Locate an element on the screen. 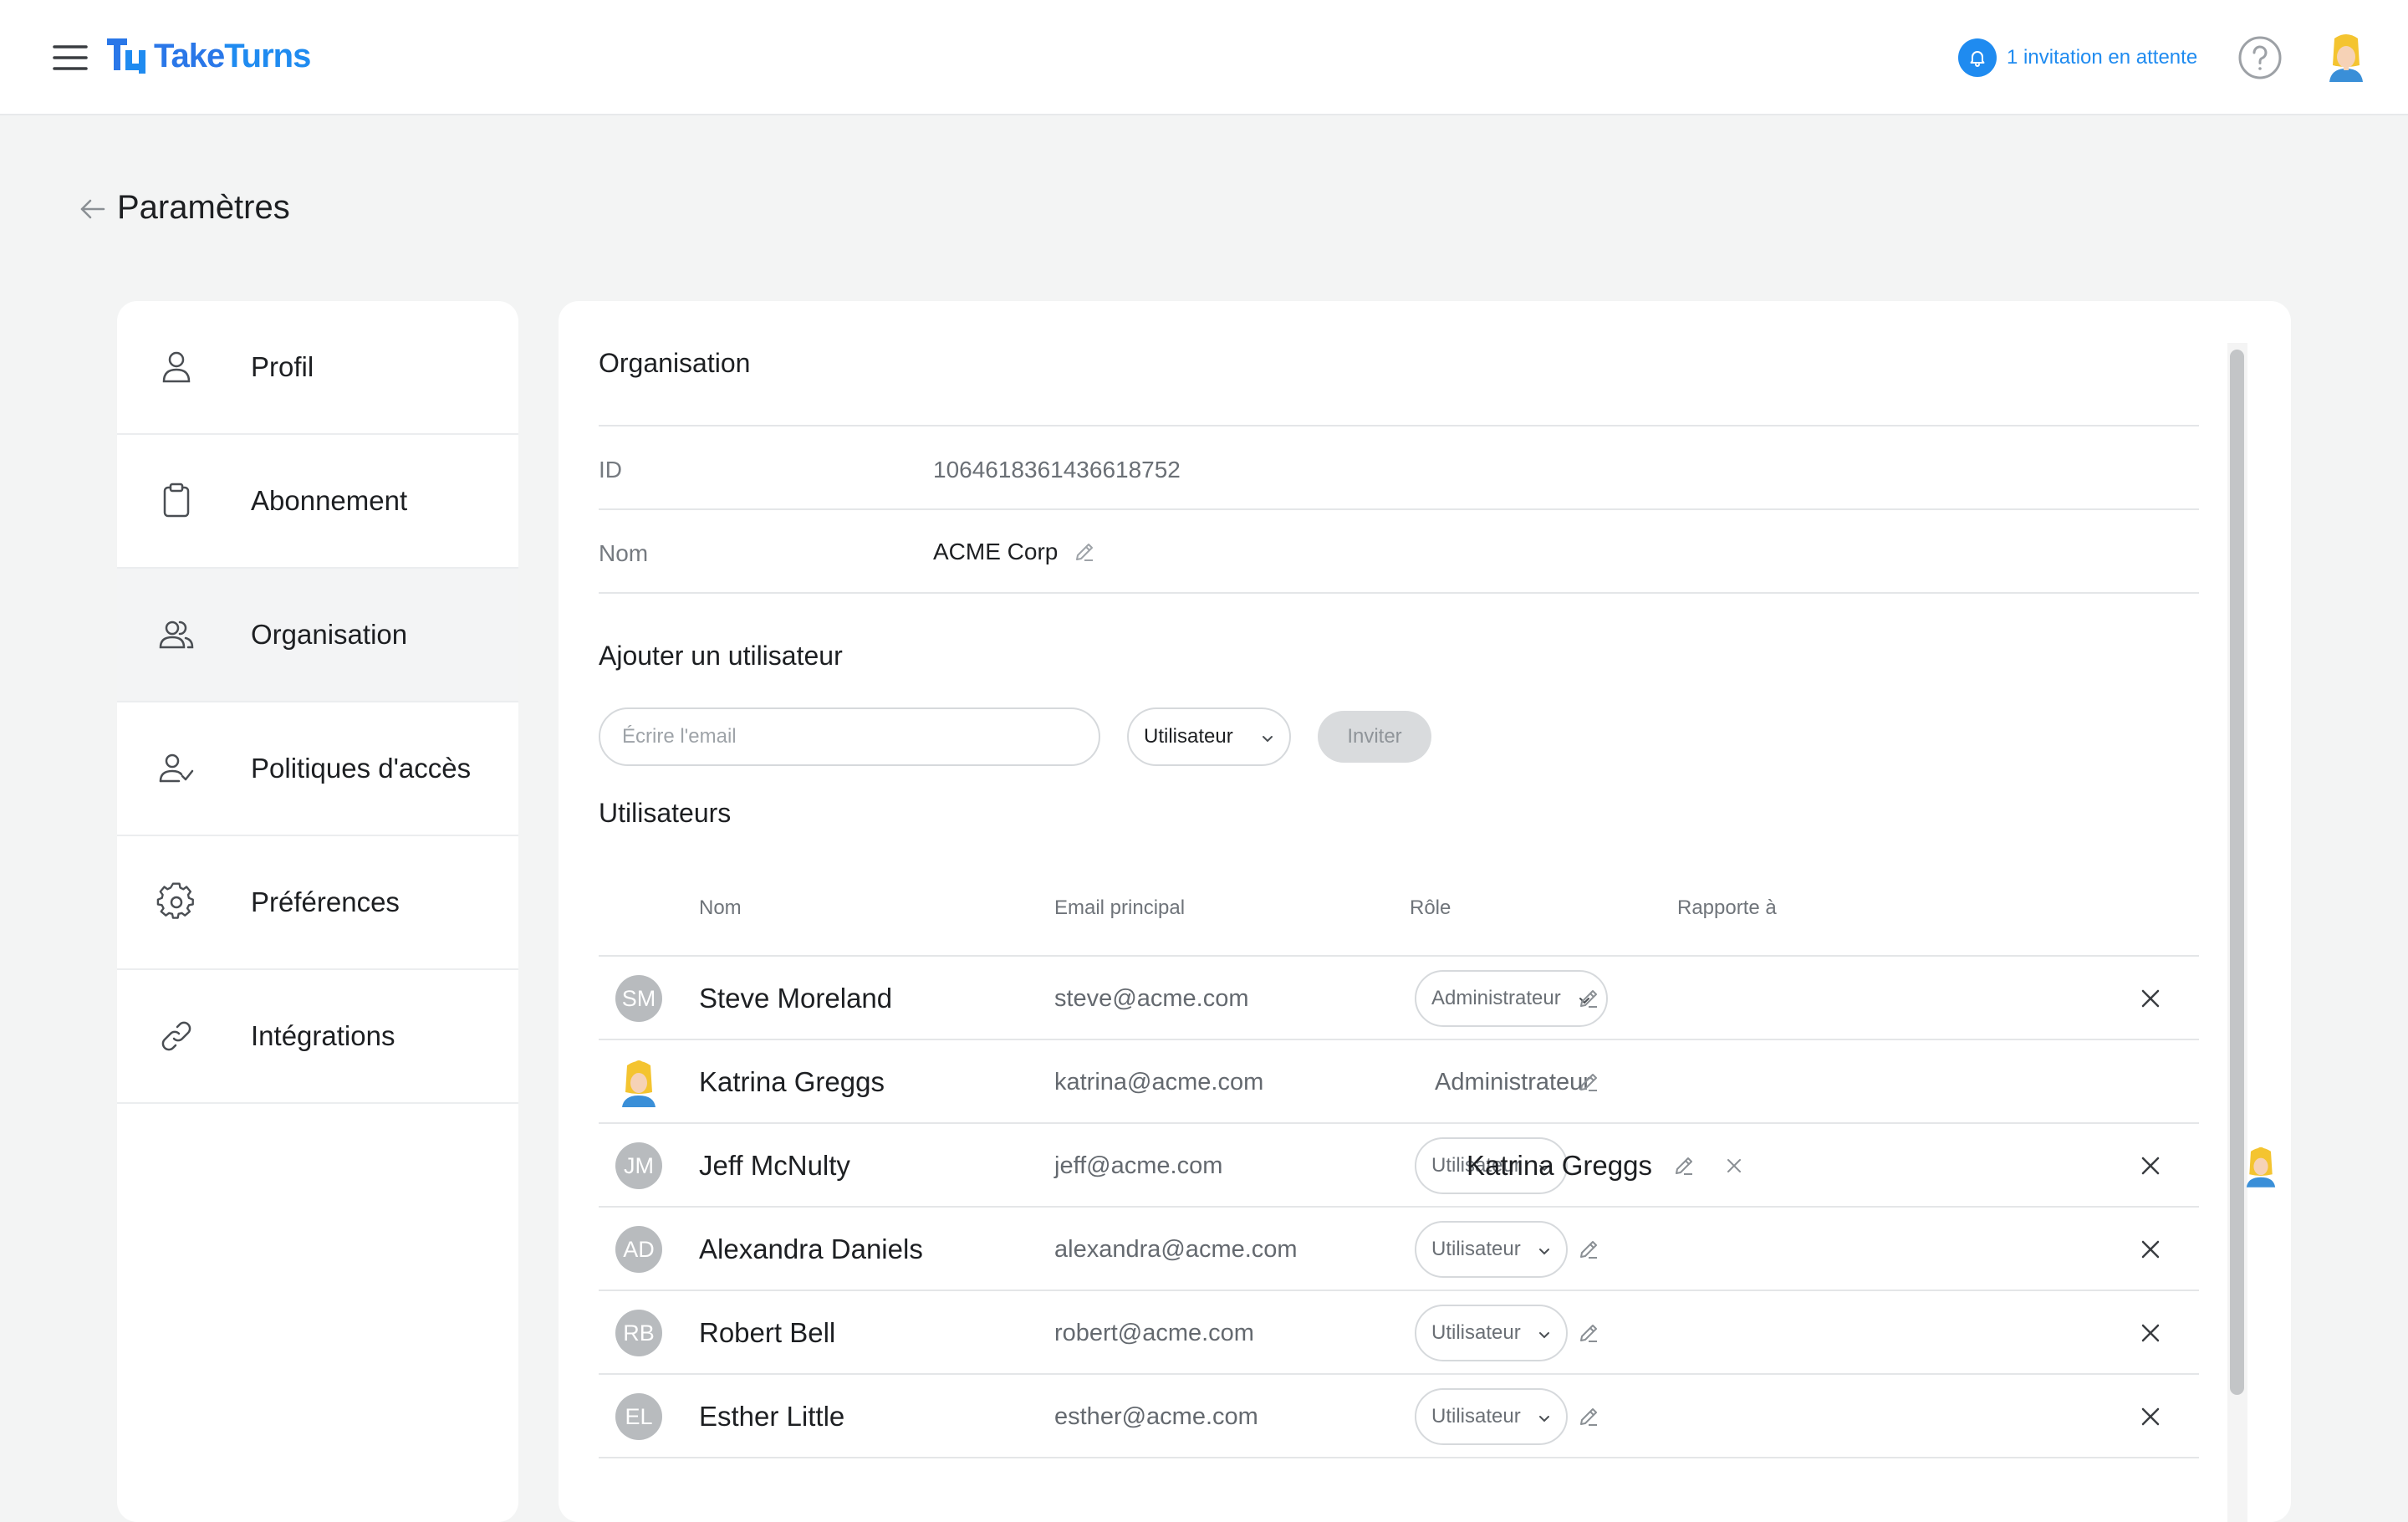 This screenshot has height=1522, width=2408. sidebar-item-label: Politiques d'accès is located at coordinates (362, 769).